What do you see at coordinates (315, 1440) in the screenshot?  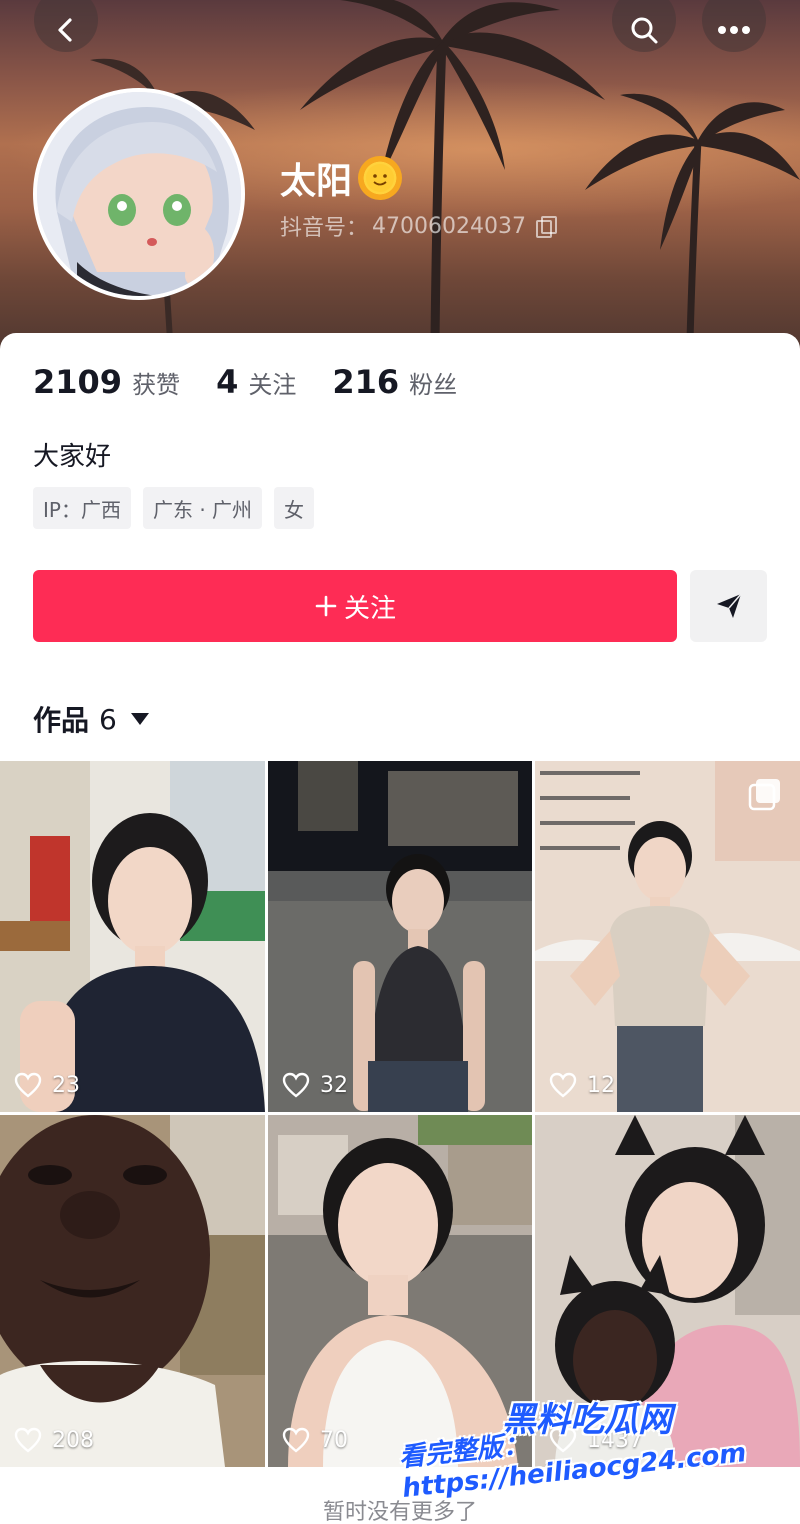 I see `like-count: 70` at bounding box center [315, 1440].